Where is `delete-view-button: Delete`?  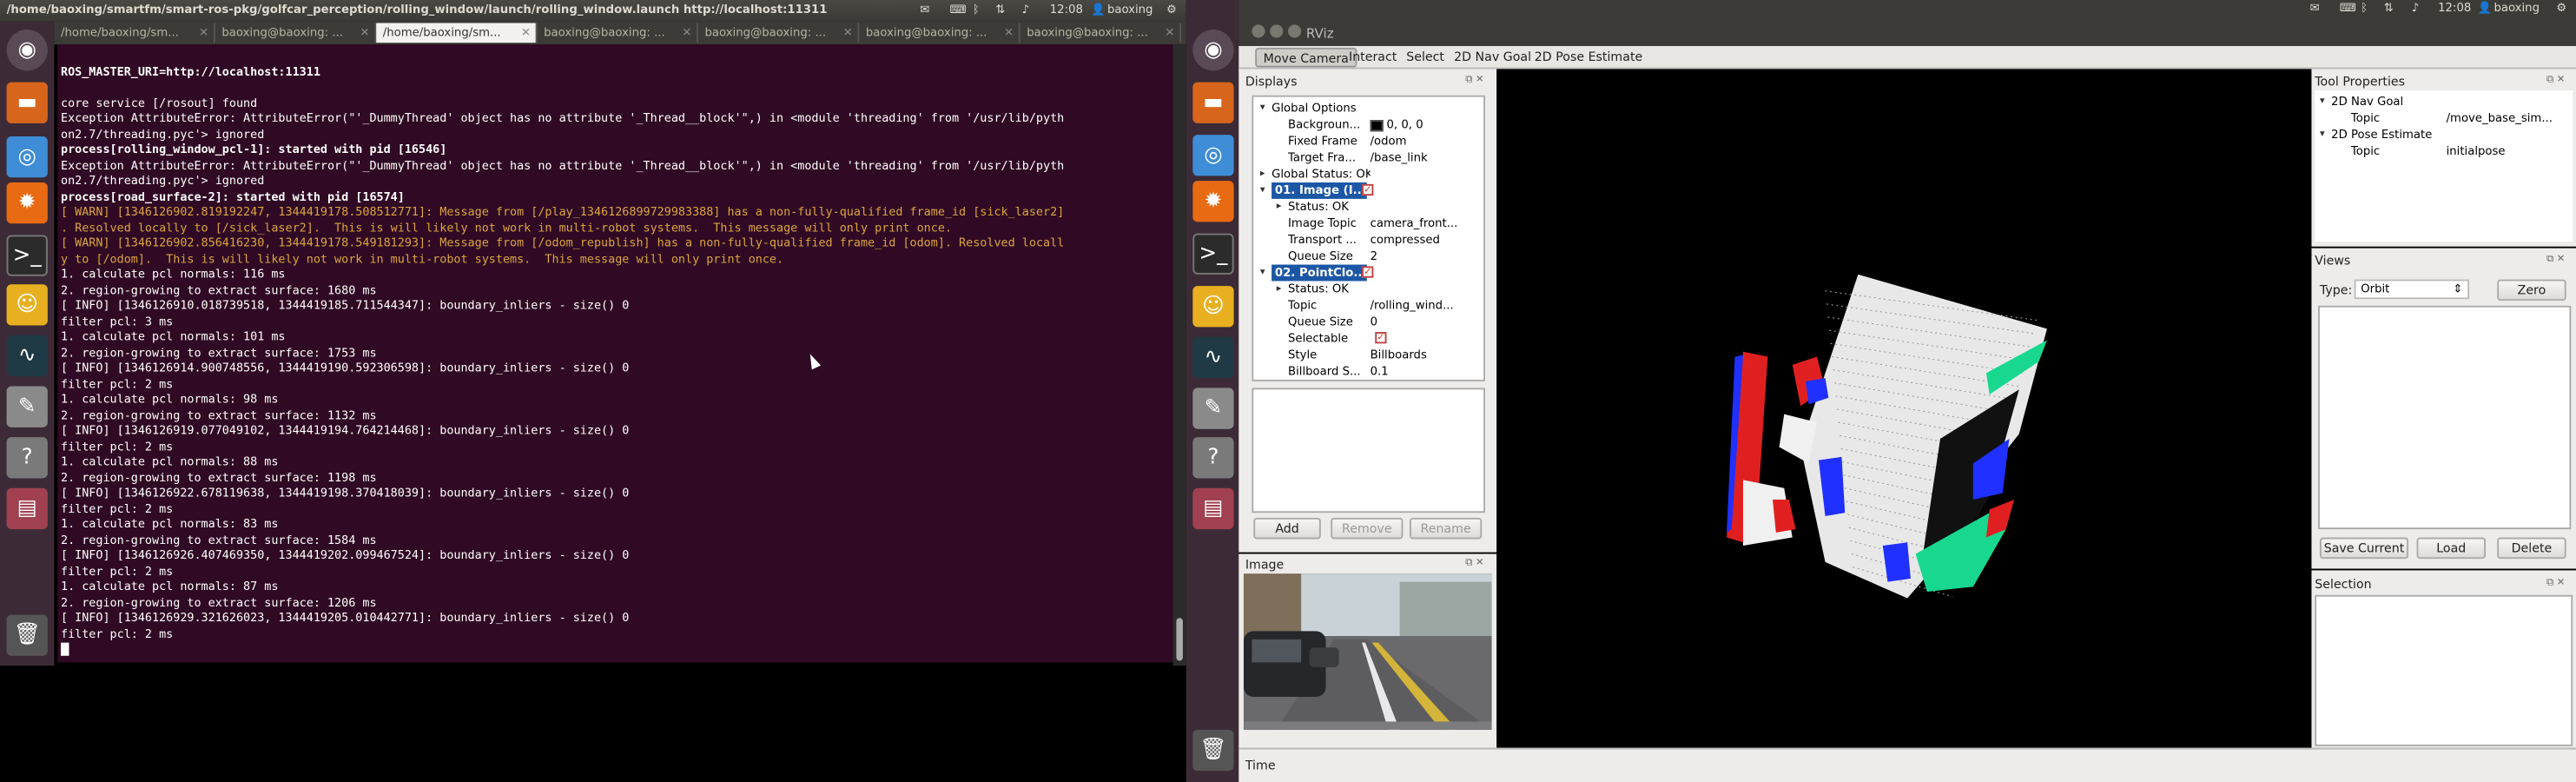 delete-view-button: Delete is located at coordinates (2531, 548).